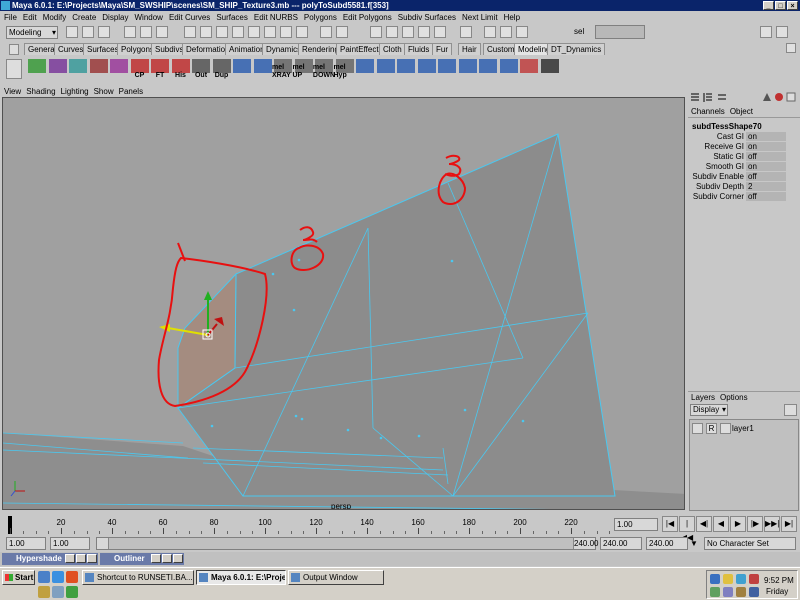 The image size is (800, 600). I want to click on menu-modify: Modify, so click(56, 17).